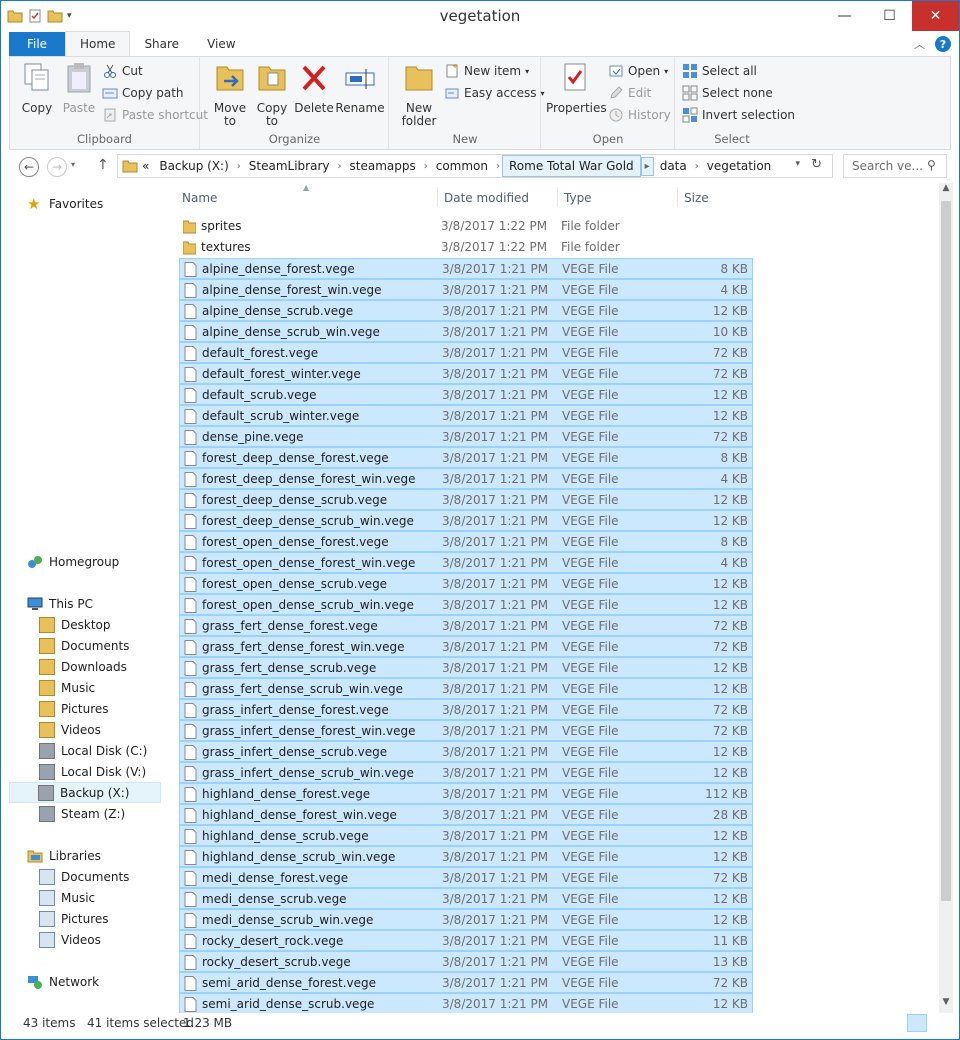  What do you see at coordinates (727, 93) in the screenshot?
I see `select-none-button: Select none` at bounding box center [727, 93].